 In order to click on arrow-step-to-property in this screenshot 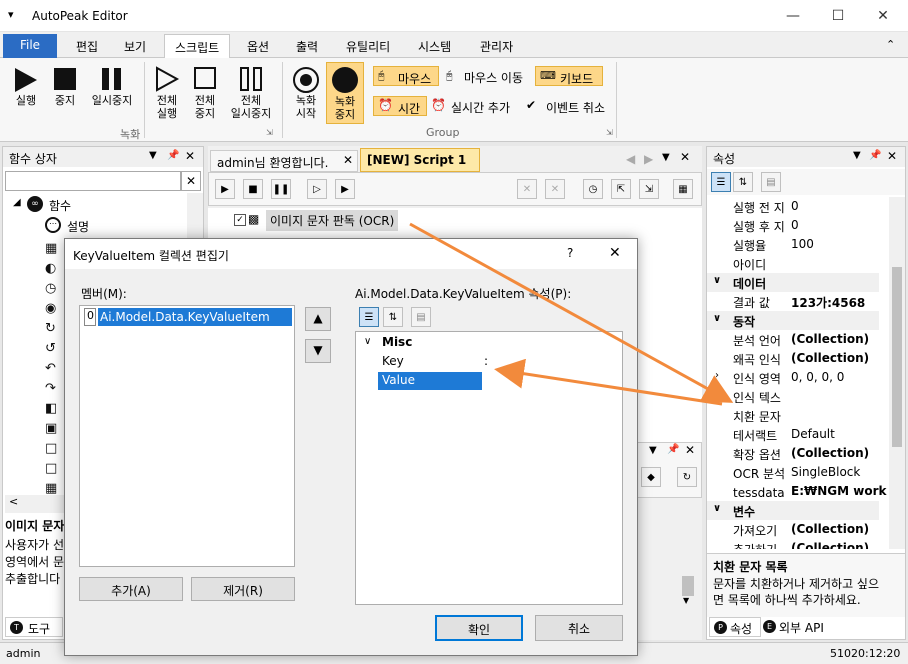, I will do `click(571, 312)`.